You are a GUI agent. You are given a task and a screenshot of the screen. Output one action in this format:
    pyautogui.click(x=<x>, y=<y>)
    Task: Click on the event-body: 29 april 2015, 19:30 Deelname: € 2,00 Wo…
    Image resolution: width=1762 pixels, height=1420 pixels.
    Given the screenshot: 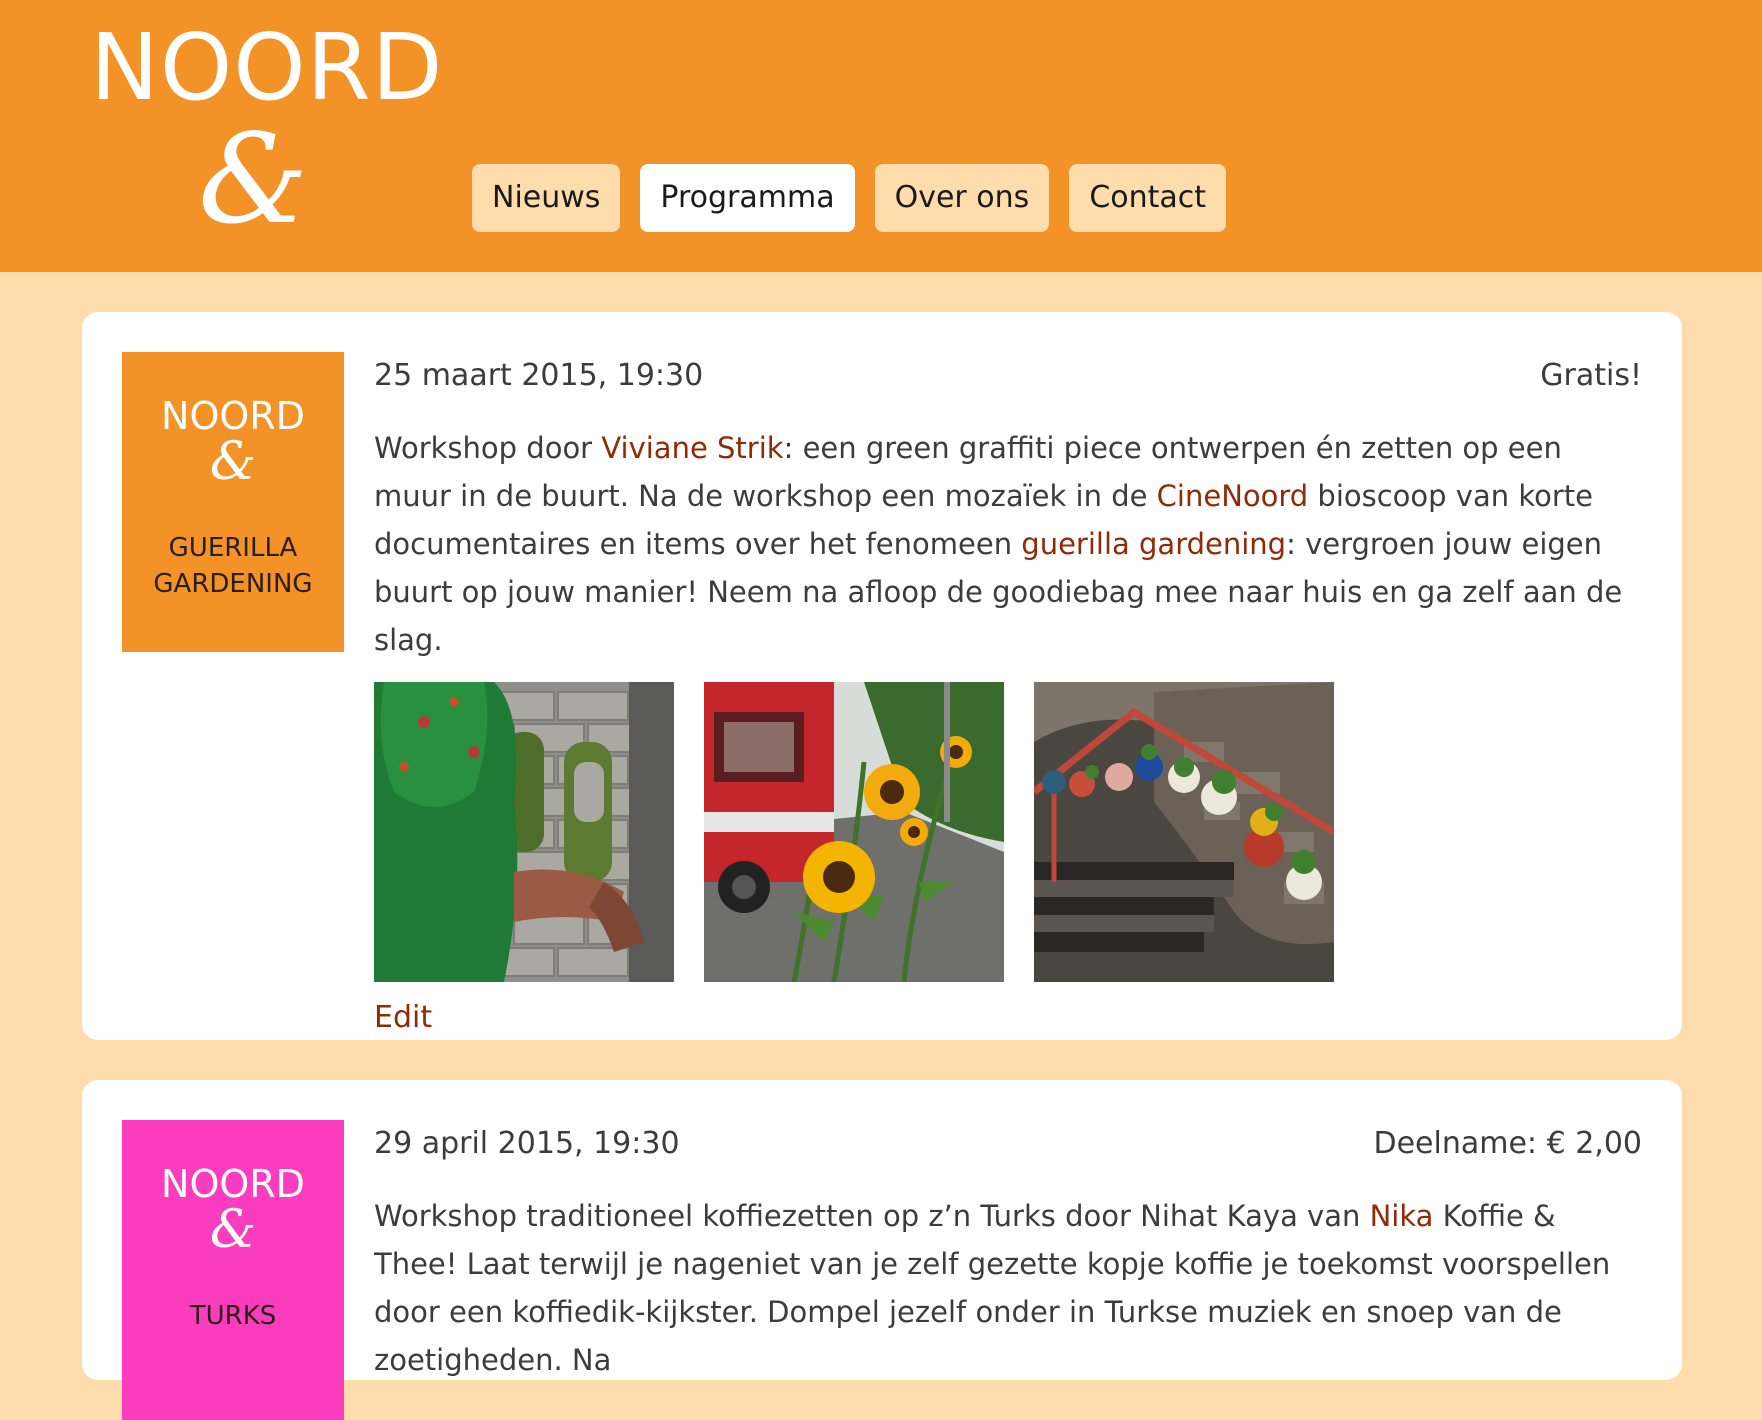 What is the action you would take?
    pyautogui.click(x=1008, y=1252)
    